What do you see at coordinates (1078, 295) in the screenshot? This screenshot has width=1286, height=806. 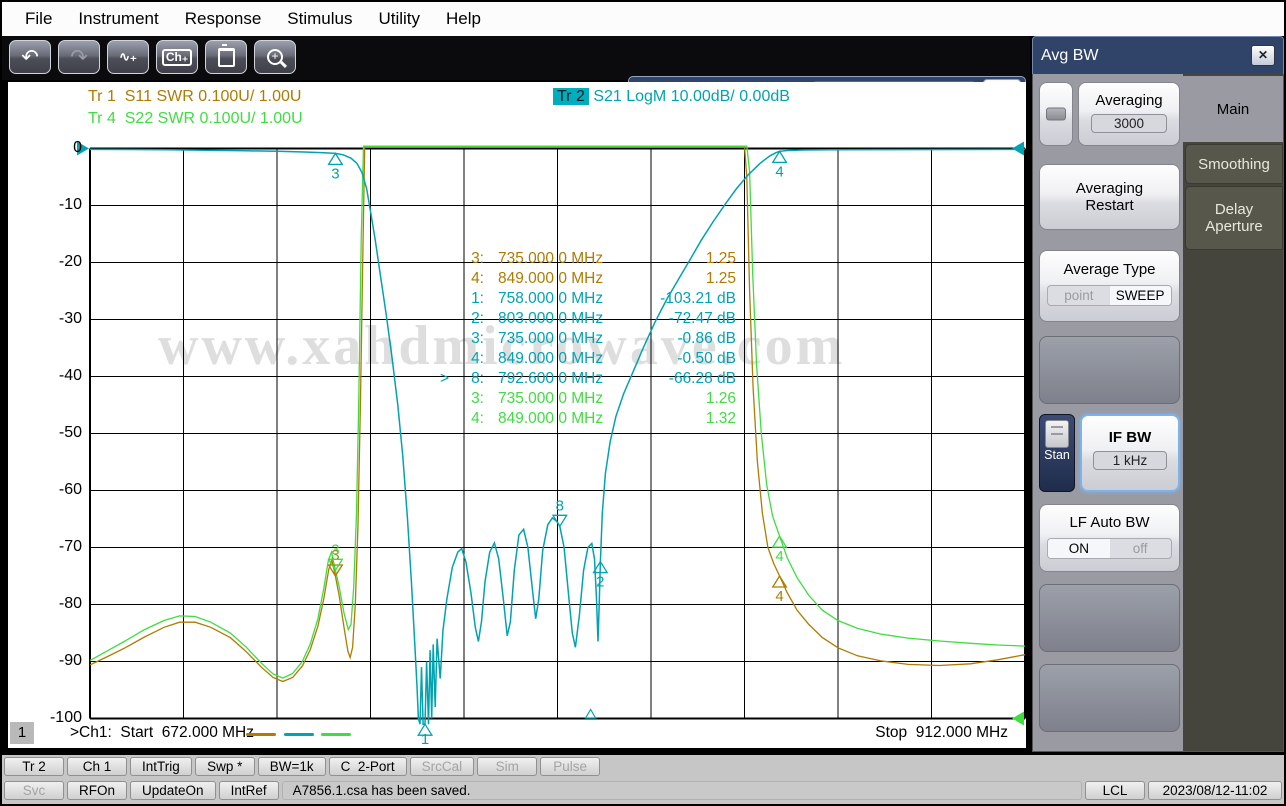 I see `average-type-point-option: point` at bounding box center [1078, 295].